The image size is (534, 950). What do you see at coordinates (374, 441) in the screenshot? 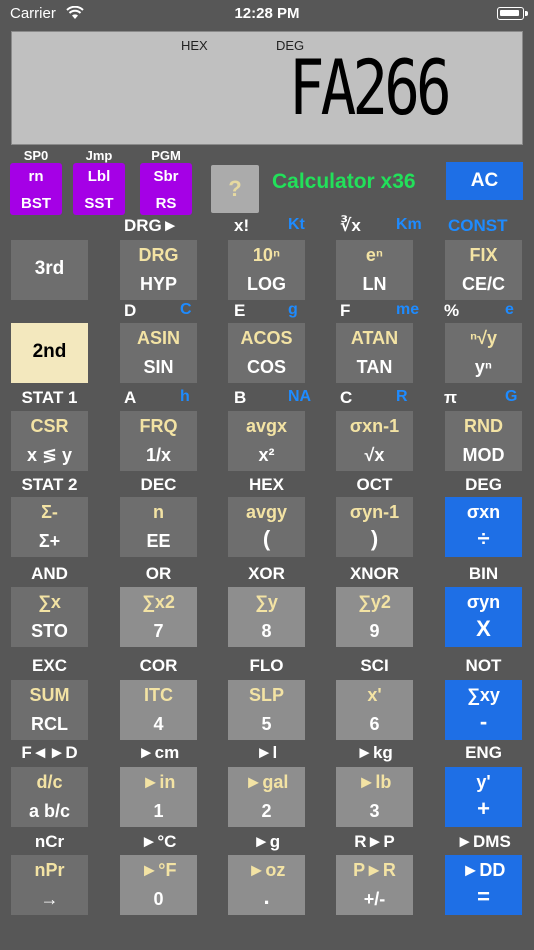
I see `key--x: σxn-1 √x` at bounding box center [374, 441].